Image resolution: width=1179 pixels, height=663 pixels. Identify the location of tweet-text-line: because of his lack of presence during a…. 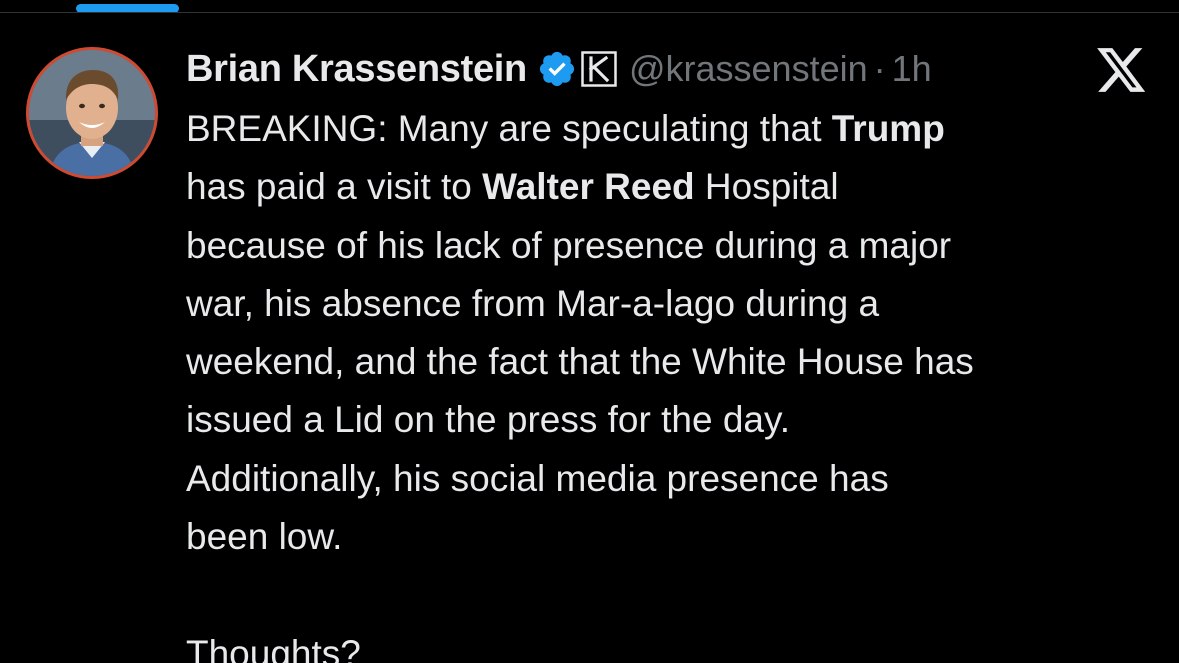
(678, 246).